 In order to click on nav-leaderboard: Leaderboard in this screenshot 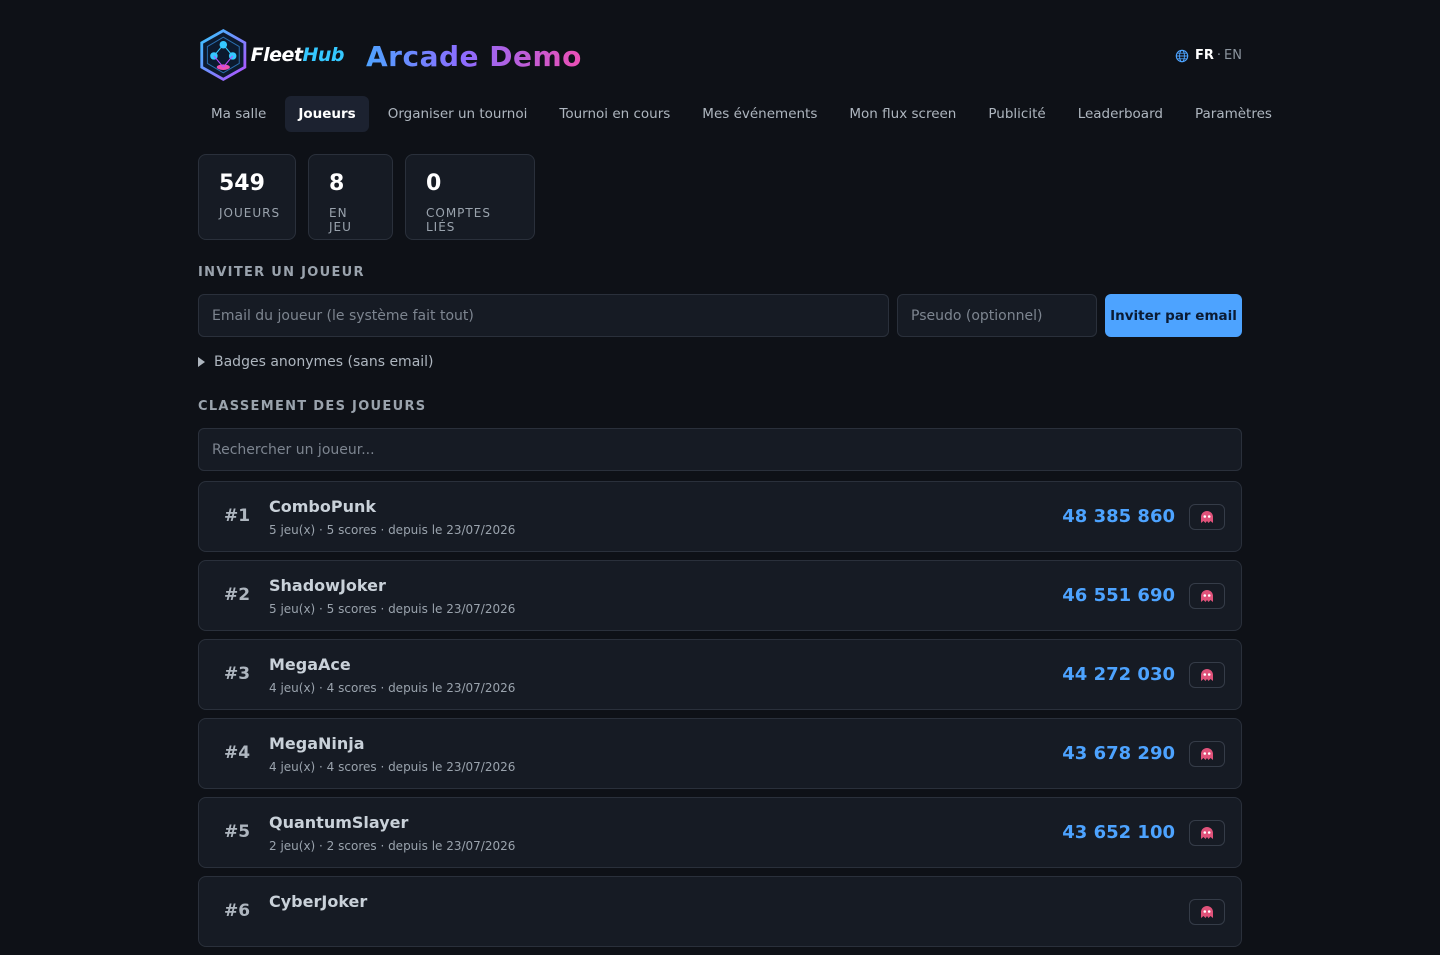, I will do `click(1120, 114)`.